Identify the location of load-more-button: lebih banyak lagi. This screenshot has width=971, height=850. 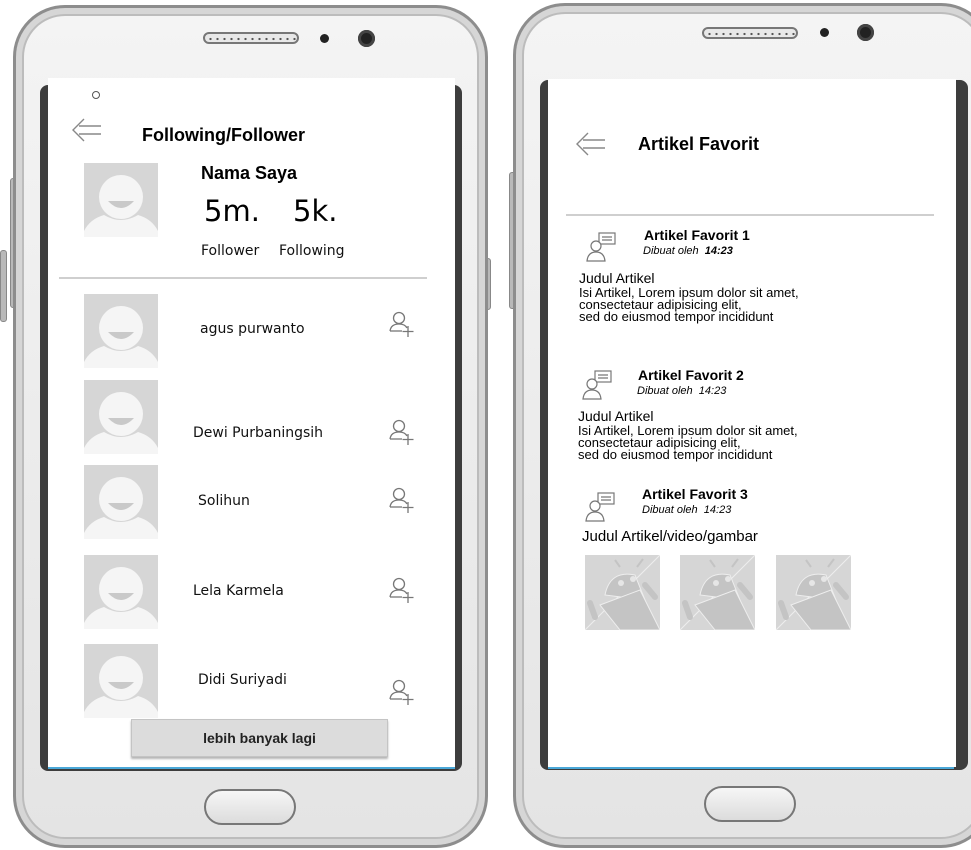
(259, 738).